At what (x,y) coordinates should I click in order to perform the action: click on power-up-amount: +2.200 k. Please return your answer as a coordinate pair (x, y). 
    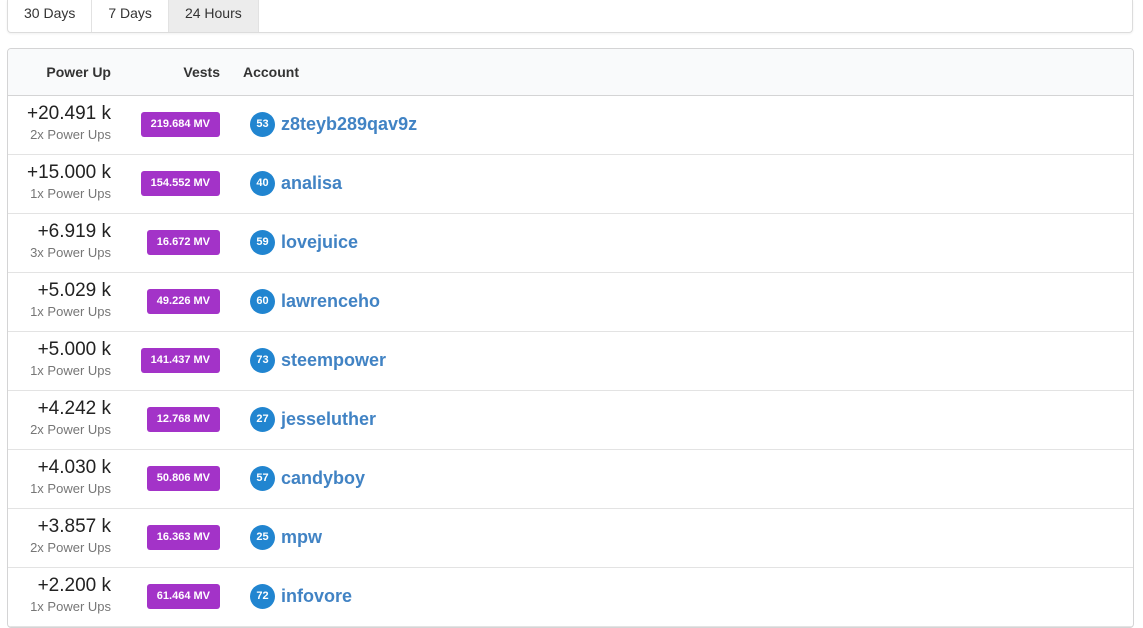
    Looking at the image, I should click on (74, 585).